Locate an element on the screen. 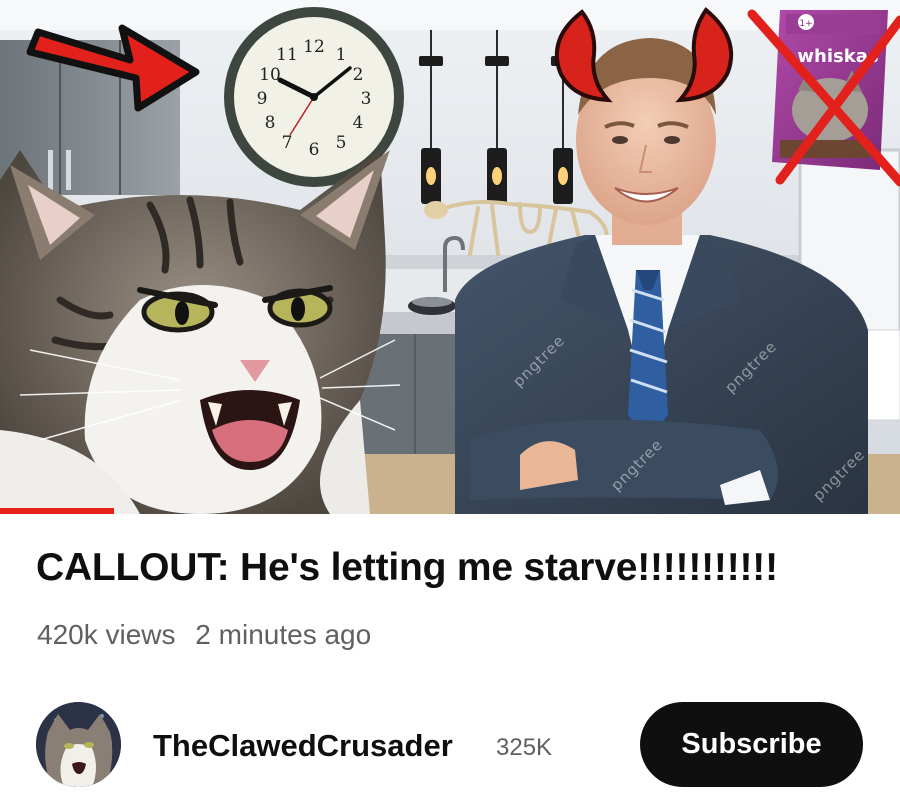 Image resolution: width=900 pixels, height=798 pixels. svg-text: 4 is located at coordinates (358, 123).